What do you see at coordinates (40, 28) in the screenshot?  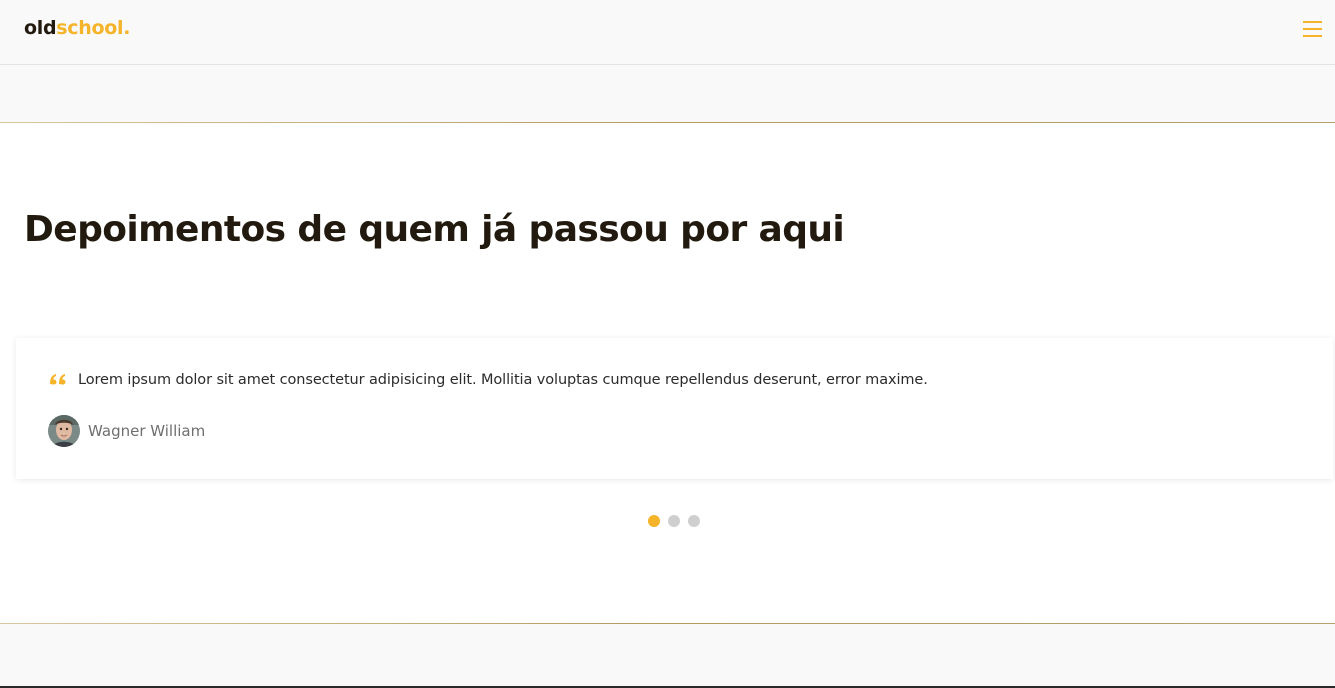 I see `logo-text-dark: old` at bounding box center [40, 28].